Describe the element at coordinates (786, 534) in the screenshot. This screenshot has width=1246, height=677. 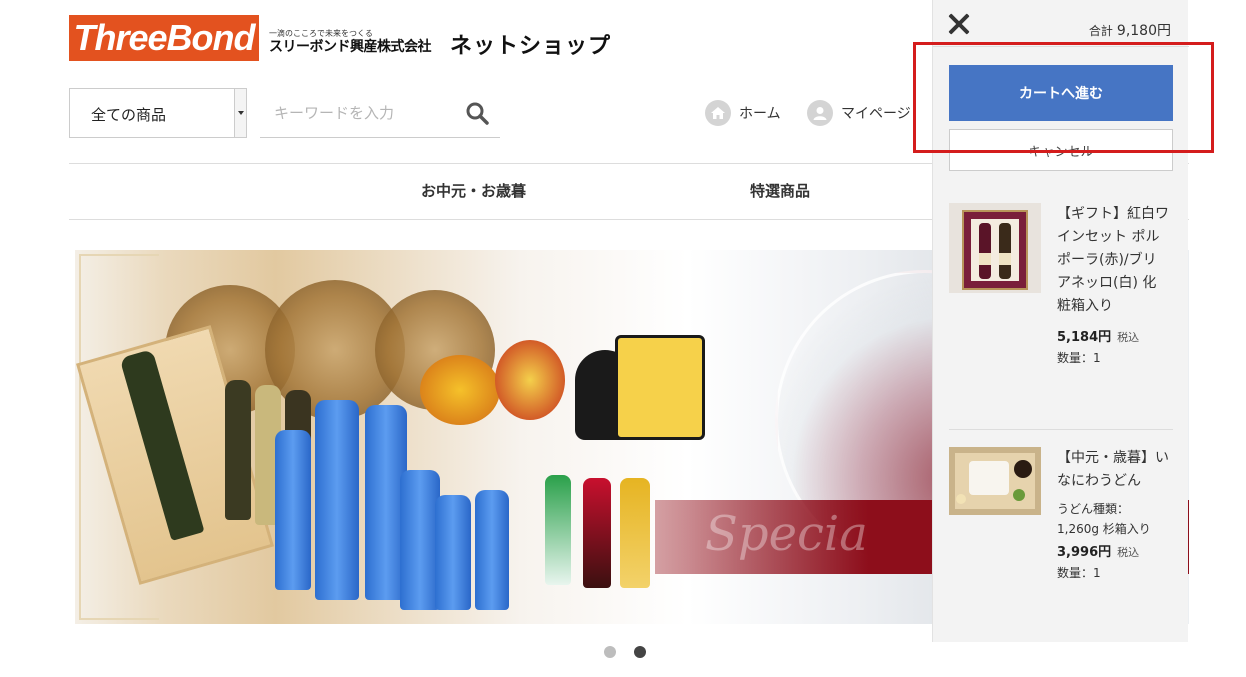
I see `banner-overlay-text: Specia` at that location.